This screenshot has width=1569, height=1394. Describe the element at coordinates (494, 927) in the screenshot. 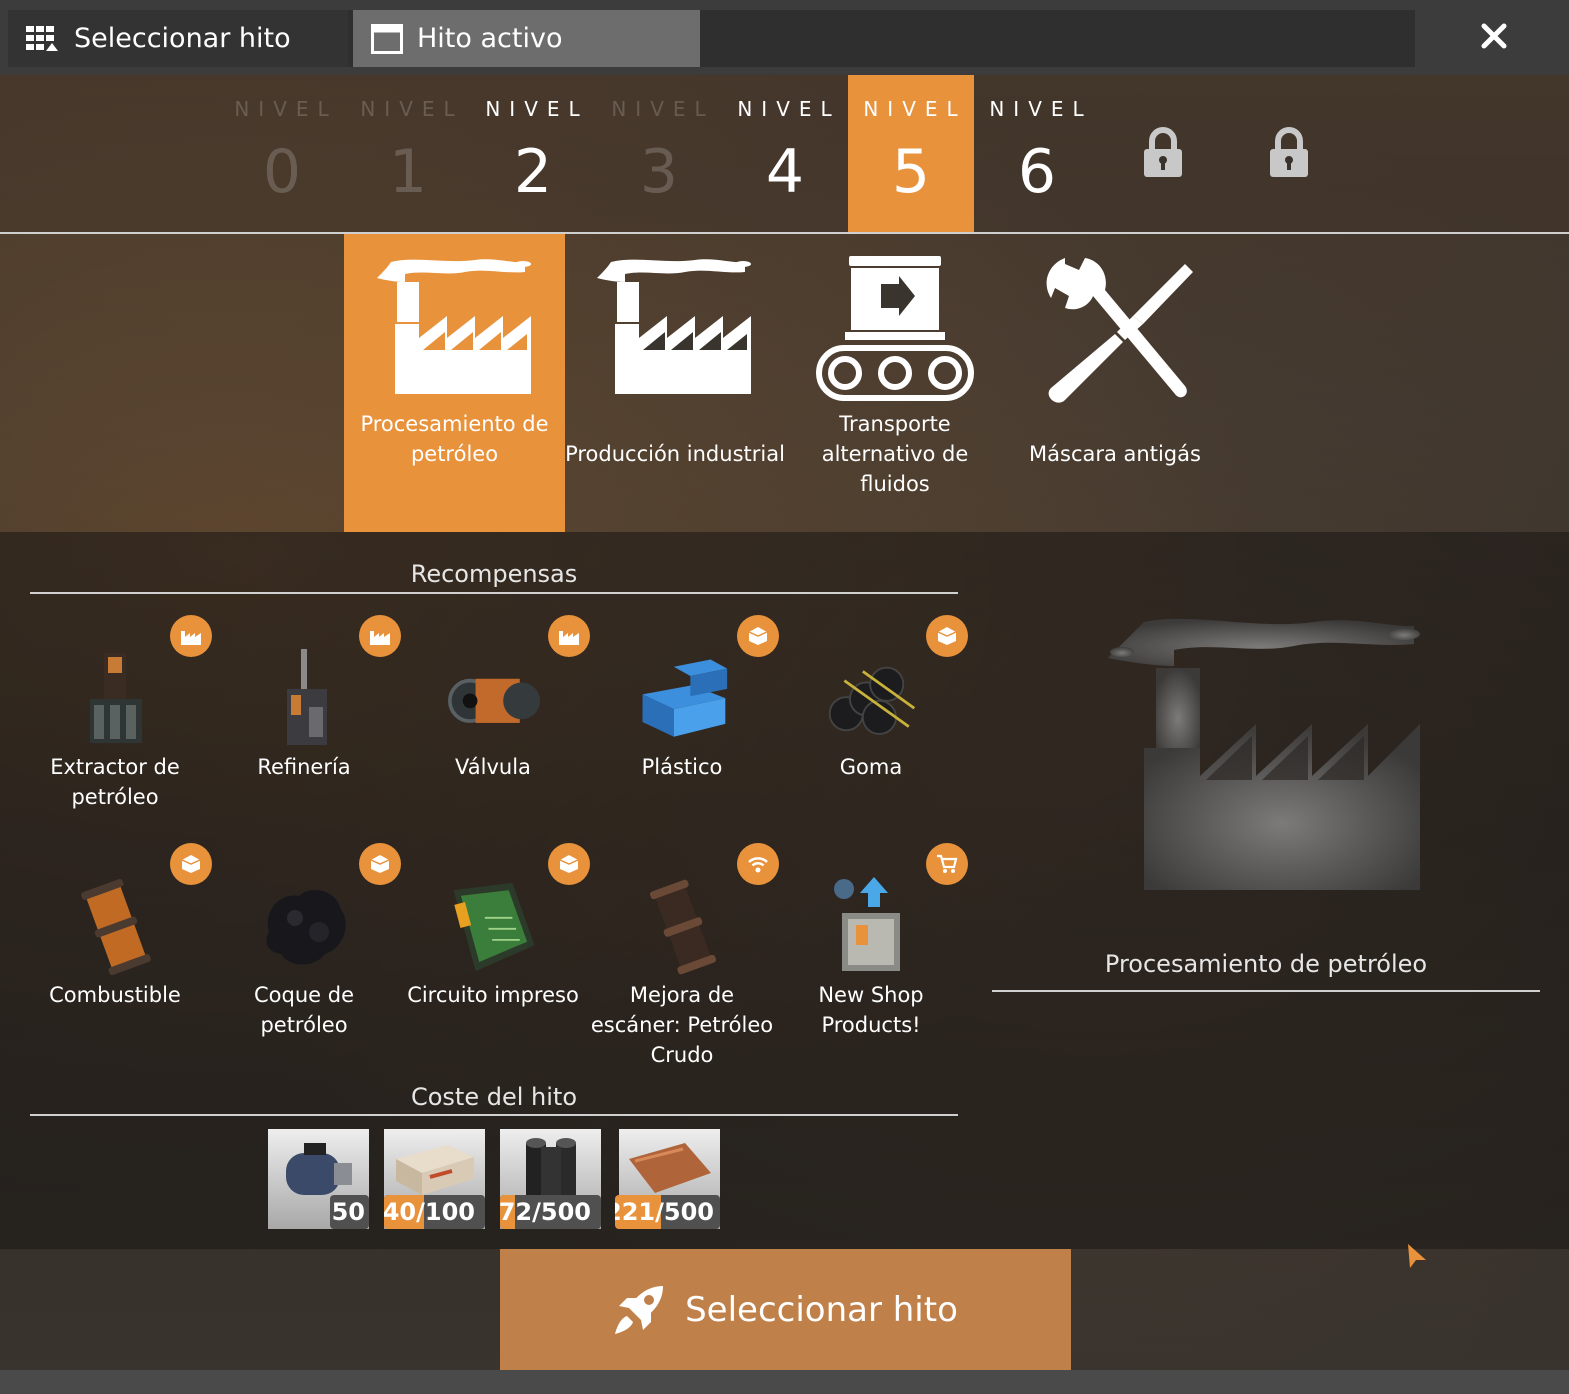

I see `circuit-board-image` at that location.